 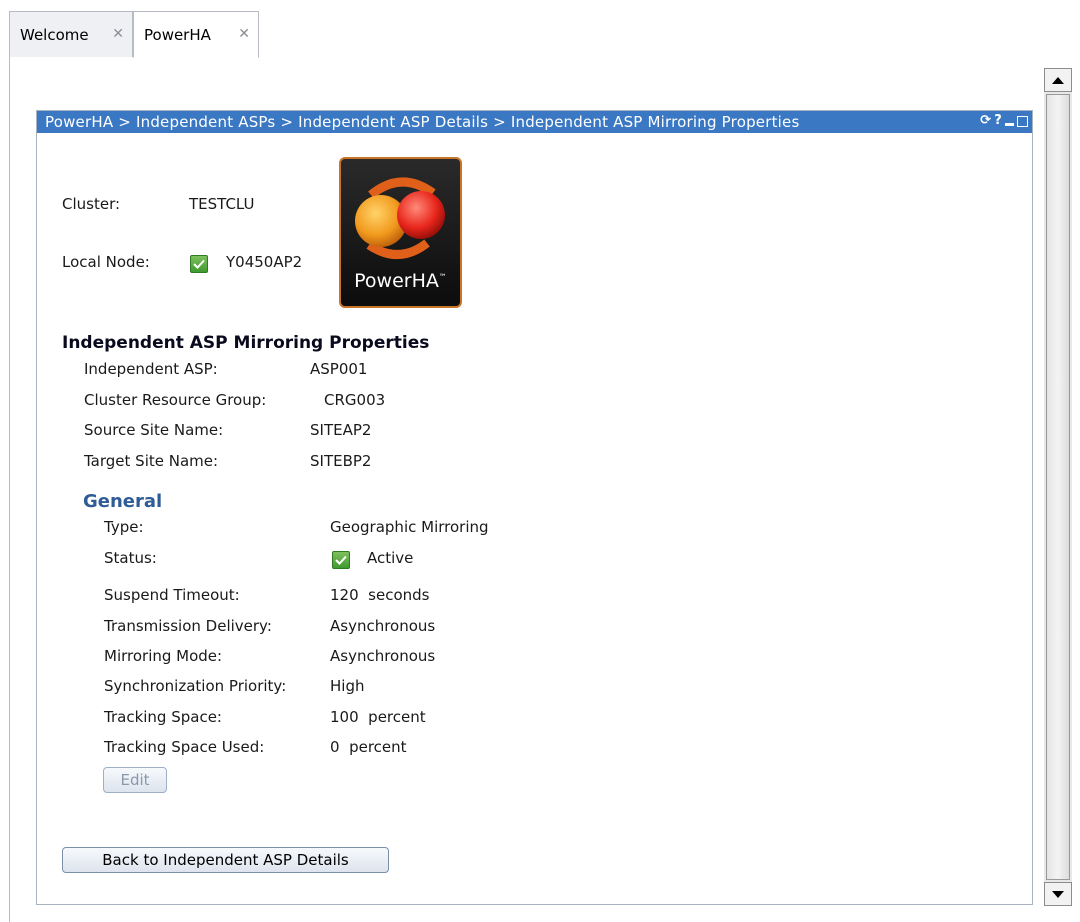 What do you see at coordinates (390, 558) in the screenshot?
I see `status-value: Active` at bounding box center [390, 558].